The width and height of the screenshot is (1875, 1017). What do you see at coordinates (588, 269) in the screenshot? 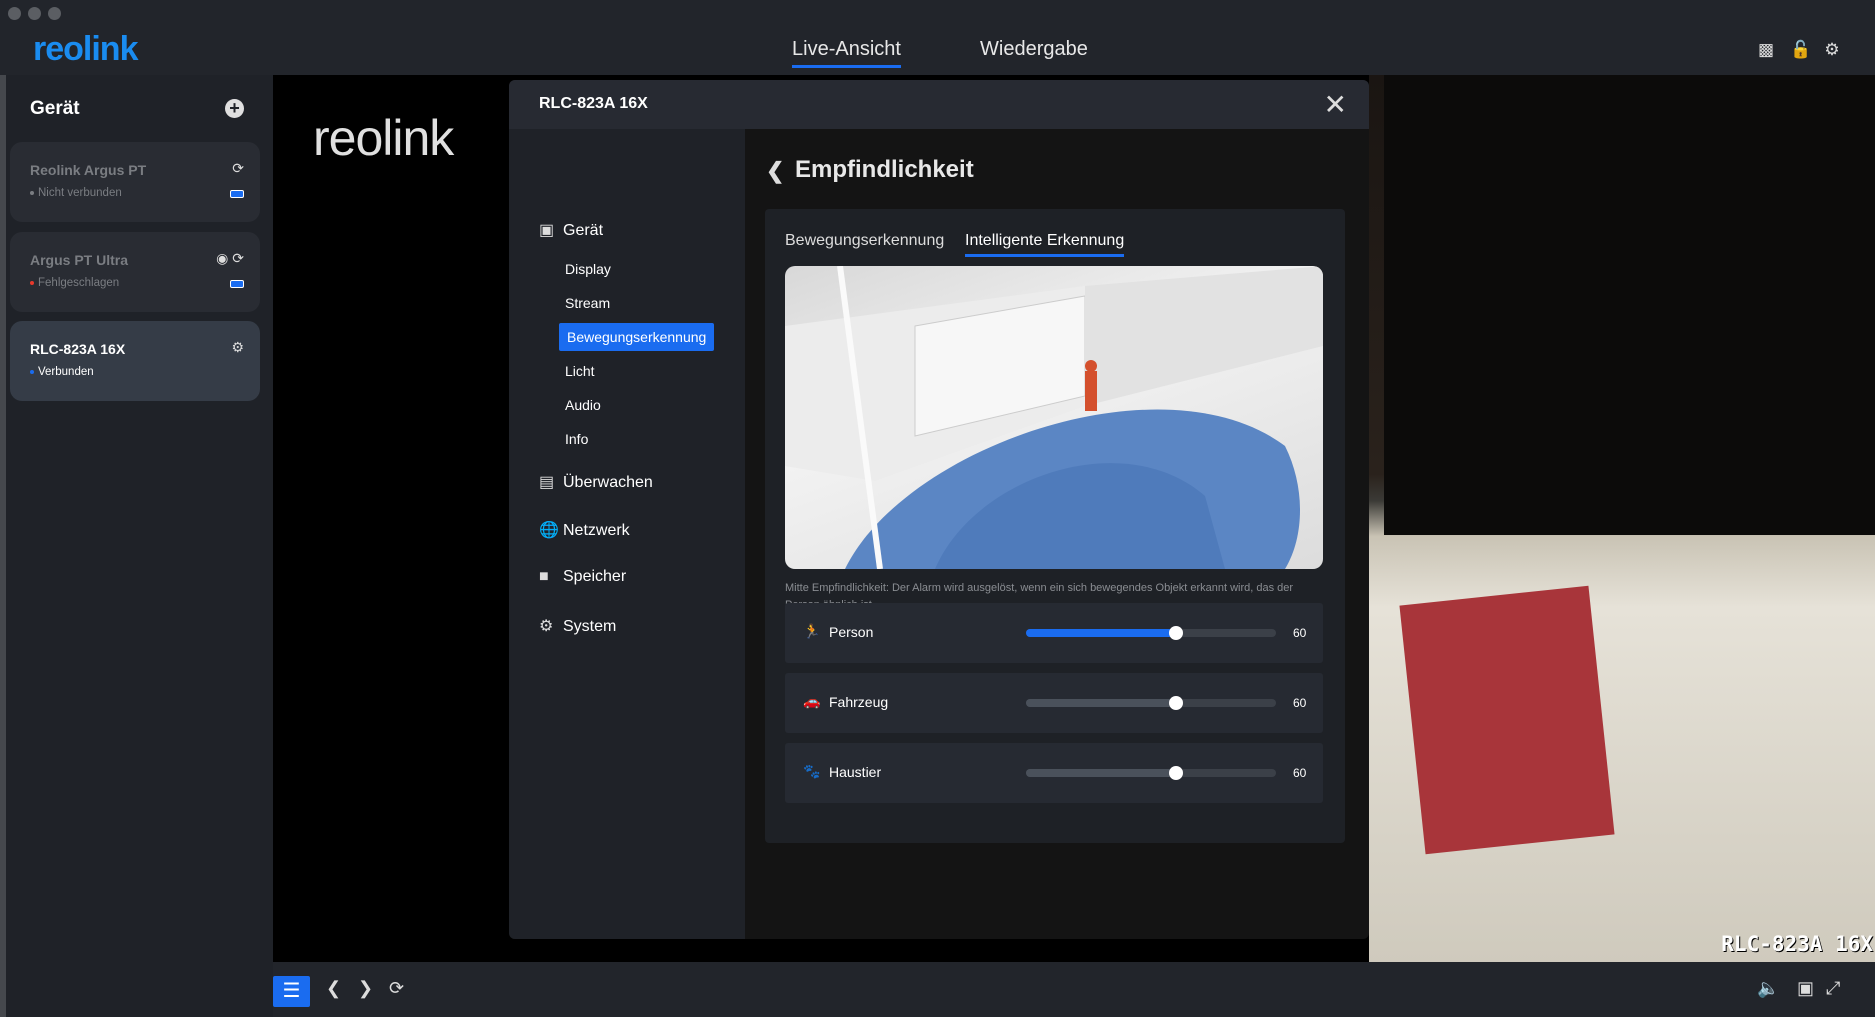
I see `nav-display: Display` at bounding box center [588, 269].